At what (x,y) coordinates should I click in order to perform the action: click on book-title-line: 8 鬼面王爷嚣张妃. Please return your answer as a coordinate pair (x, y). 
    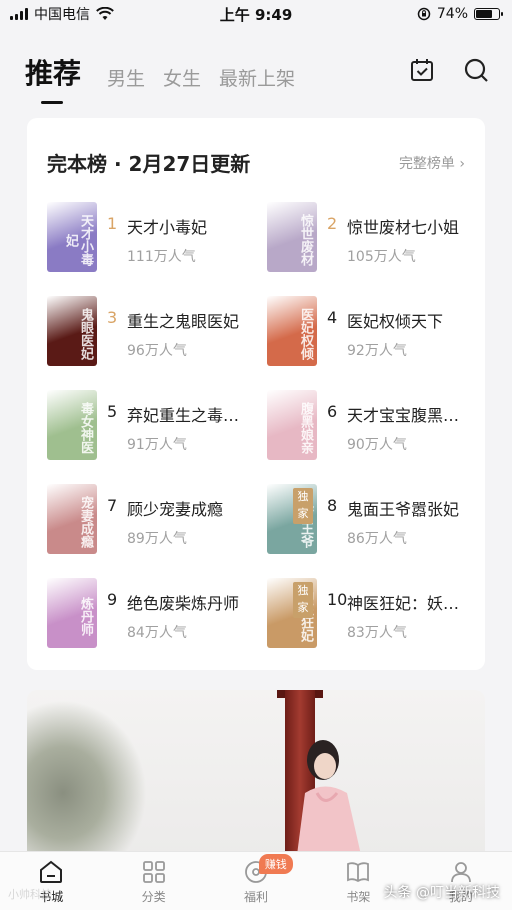
    Looking at the image, I should click on (397, 508).